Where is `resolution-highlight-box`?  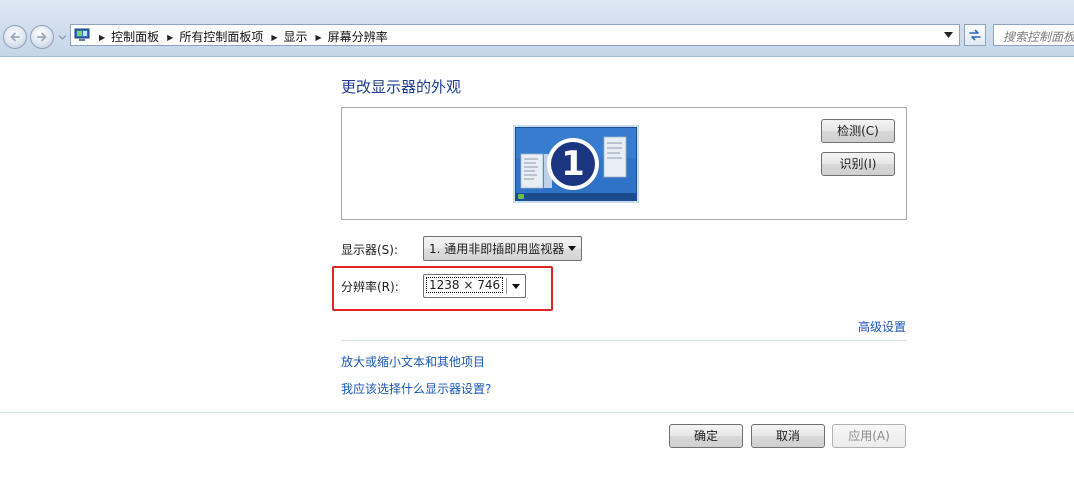 resolution-highlight-box is located at coordinates (442, 288).